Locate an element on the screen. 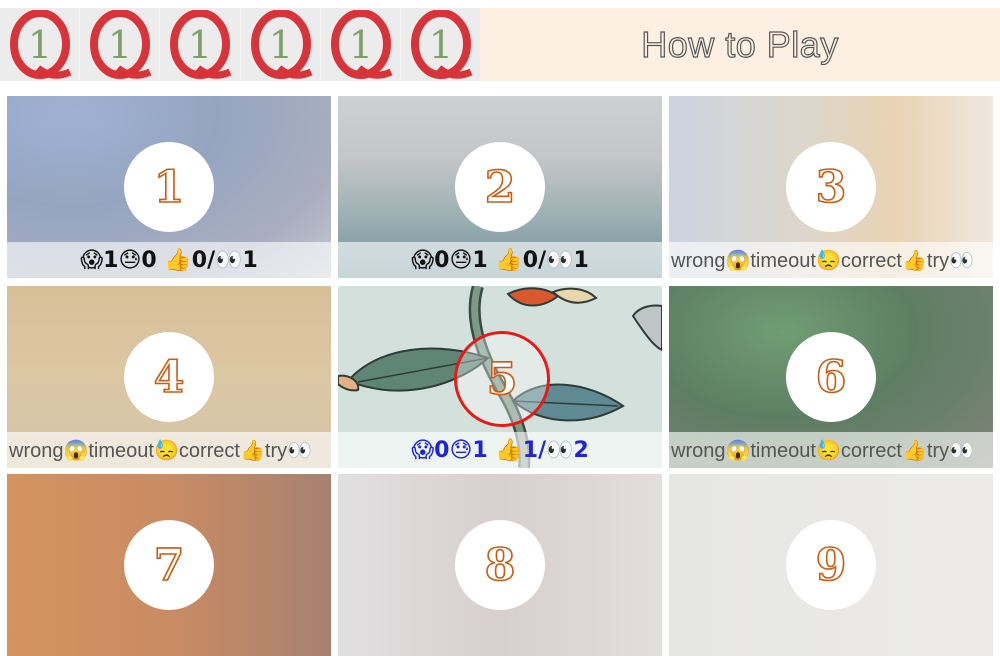 This screenshot has height=656, width=1000. level-number-badge: 4 is located at coordinates (169, 377).